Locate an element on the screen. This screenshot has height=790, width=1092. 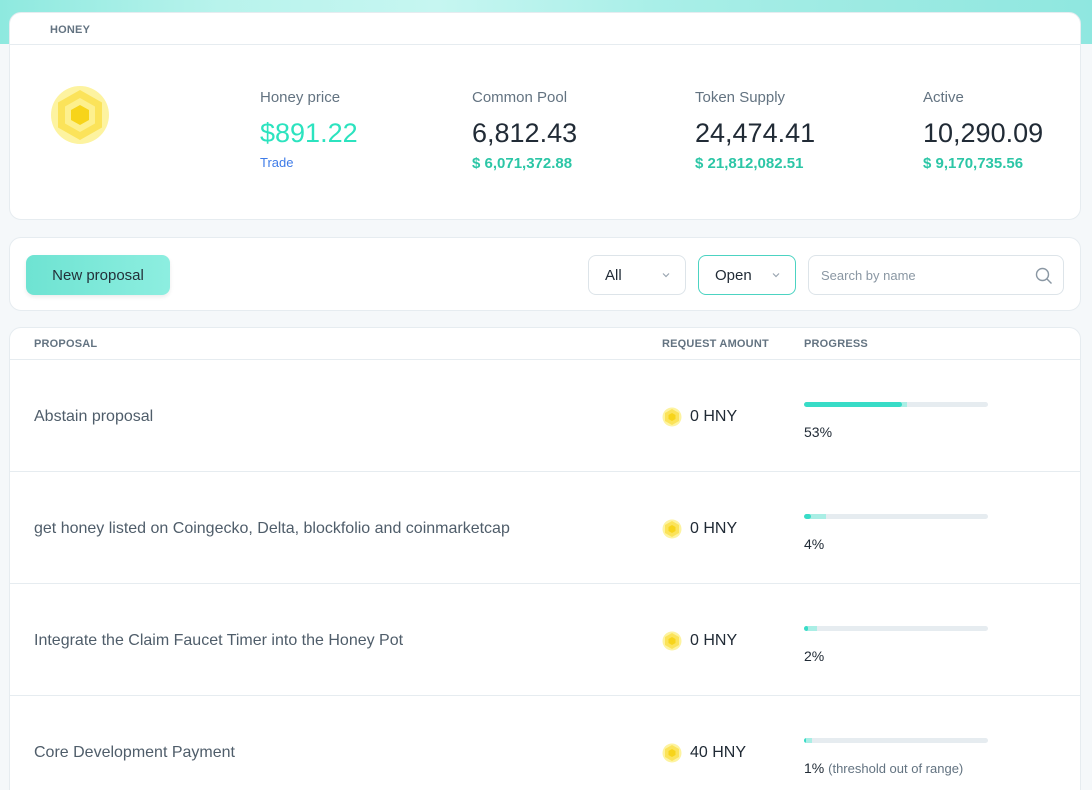
common-pool-stat: Common Pool 6,812.43 $ 6,071,372.88 is located at coordinates (524, 130).